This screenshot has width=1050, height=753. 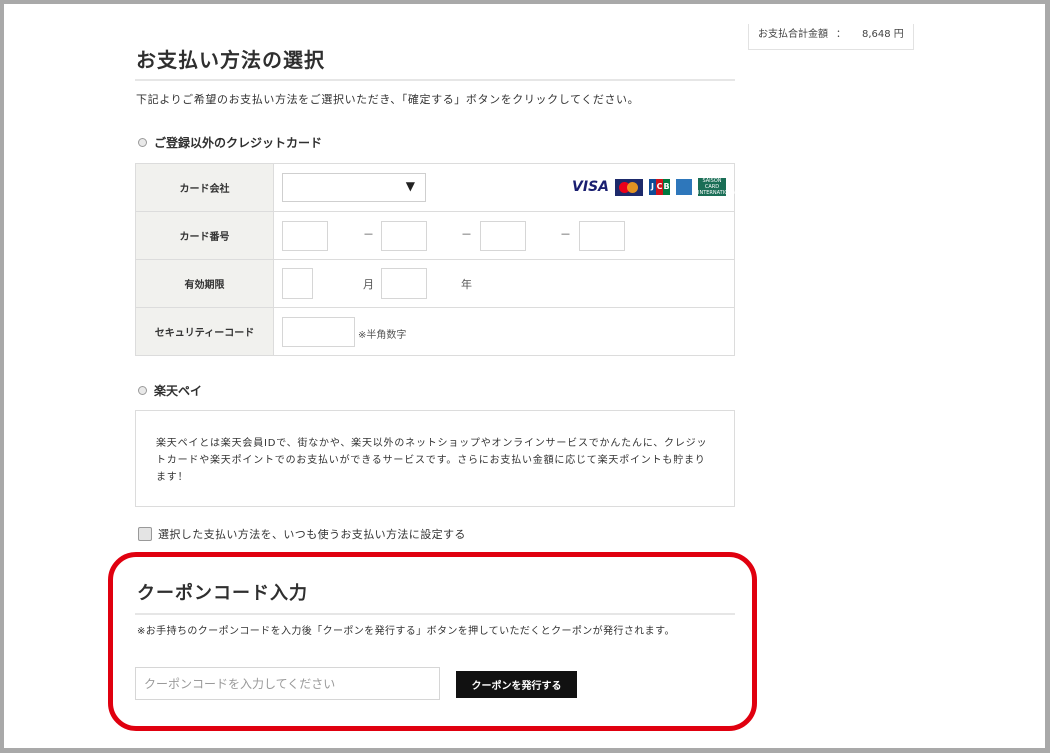 What do you see at coordinates (238, 143) in the screenshot?
I see `credit-card-option-label: ご登録以外のクレジットカード` at bounding box center [238, 143].